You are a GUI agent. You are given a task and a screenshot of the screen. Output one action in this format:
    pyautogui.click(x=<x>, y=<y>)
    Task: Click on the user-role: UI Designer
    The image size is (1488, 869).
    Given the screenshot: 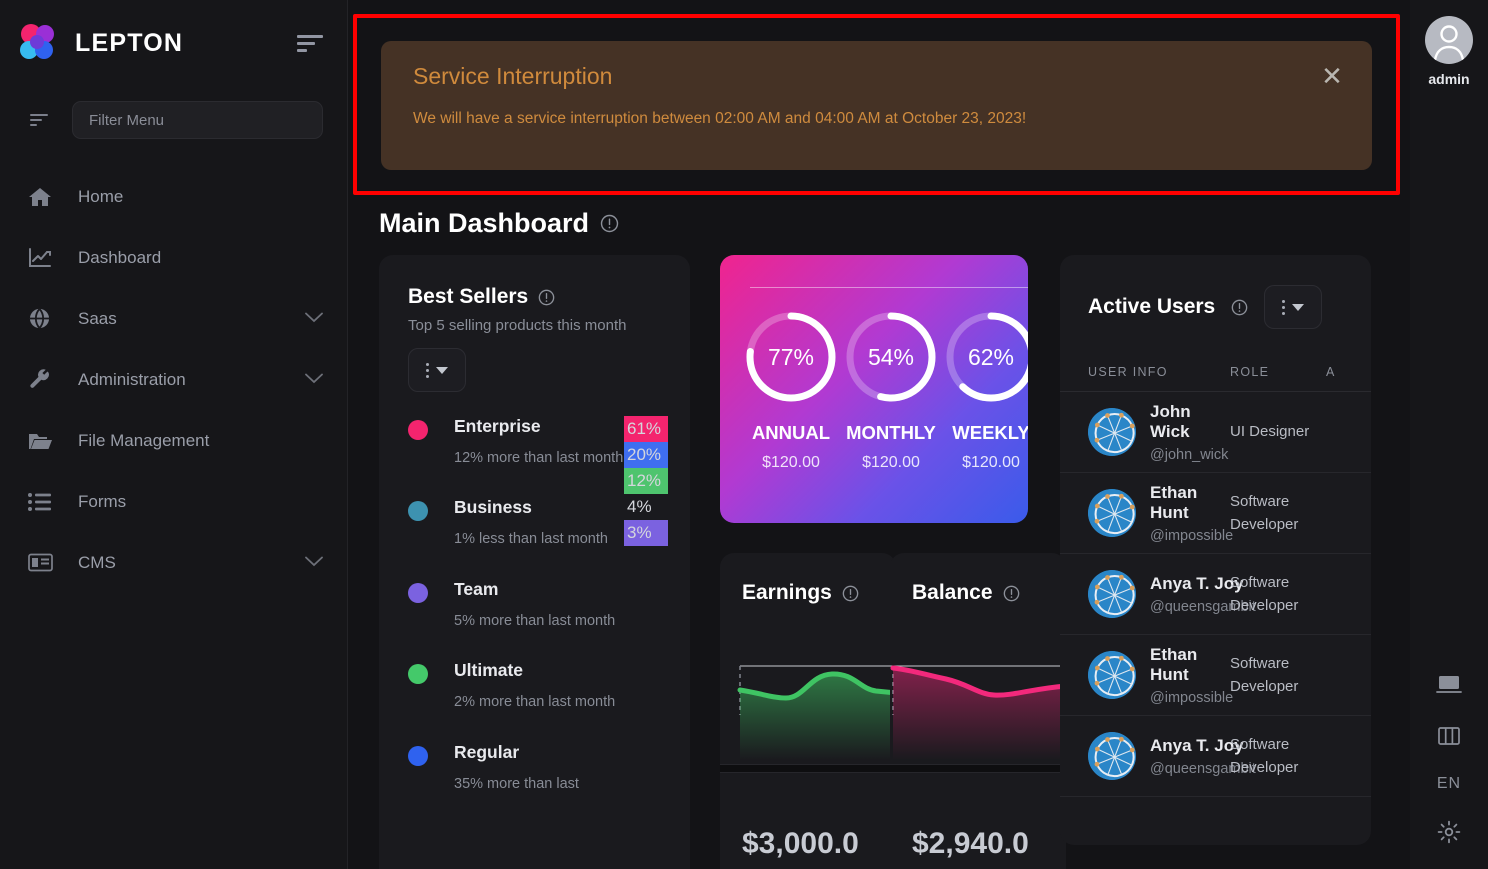 What is the action you would take?
    pyautogui.click(x=1270, y=432)
    